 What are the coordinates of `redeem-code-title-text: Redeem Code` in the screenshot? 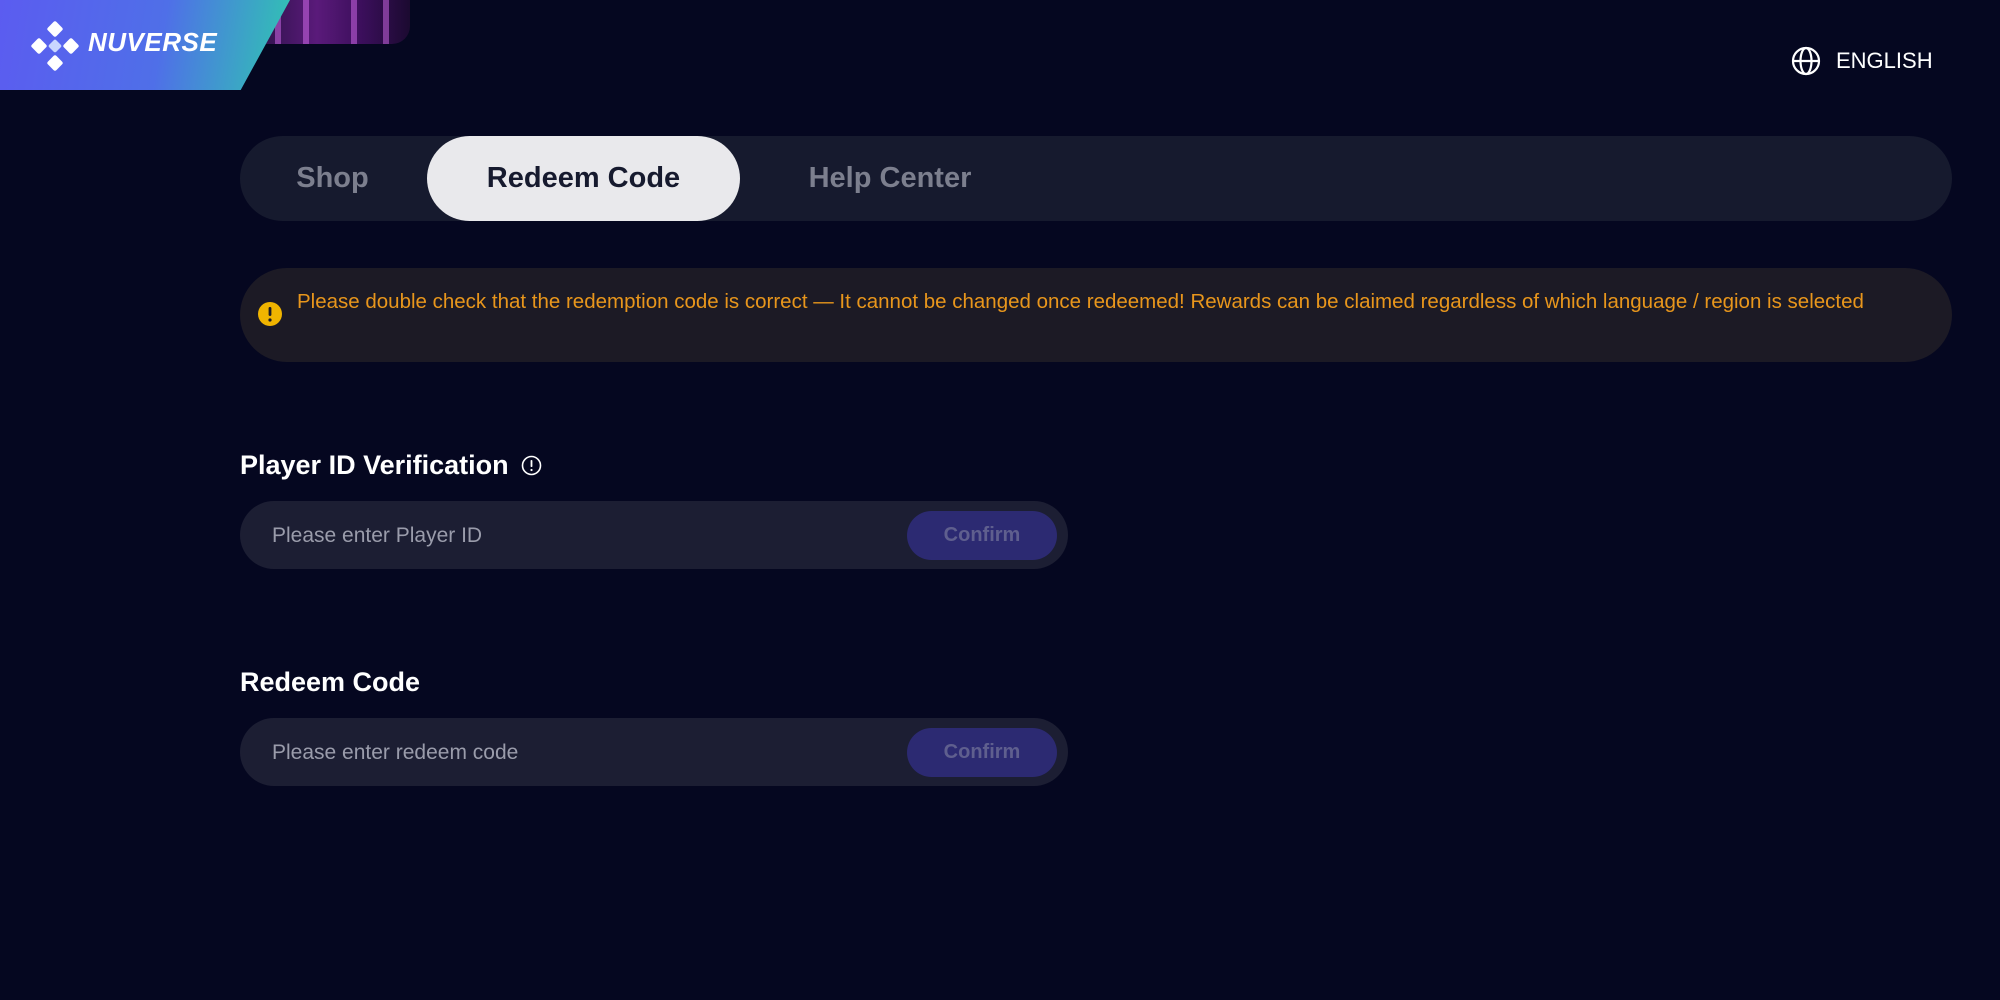 It's located at (330, 682).